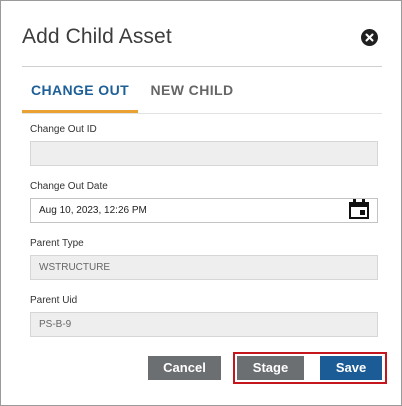  I want to click on change-out-date-field: Aug 10, 2023, 12:26 PM, so click(204, 210).